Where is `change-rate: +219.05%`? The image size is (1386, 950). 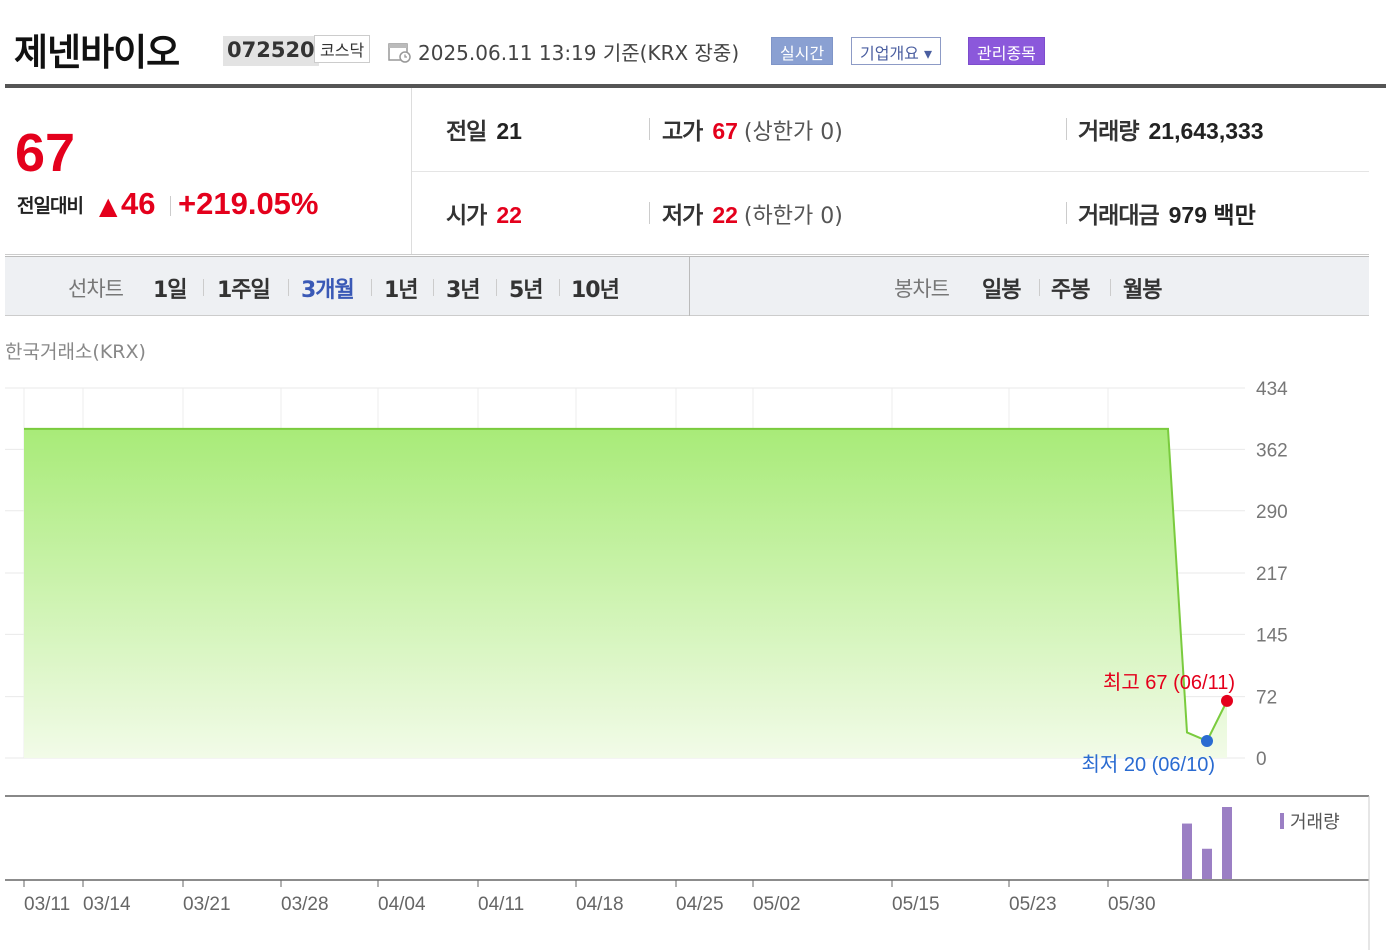
change-rate: +219.05% is located at coordinates (248, 203).